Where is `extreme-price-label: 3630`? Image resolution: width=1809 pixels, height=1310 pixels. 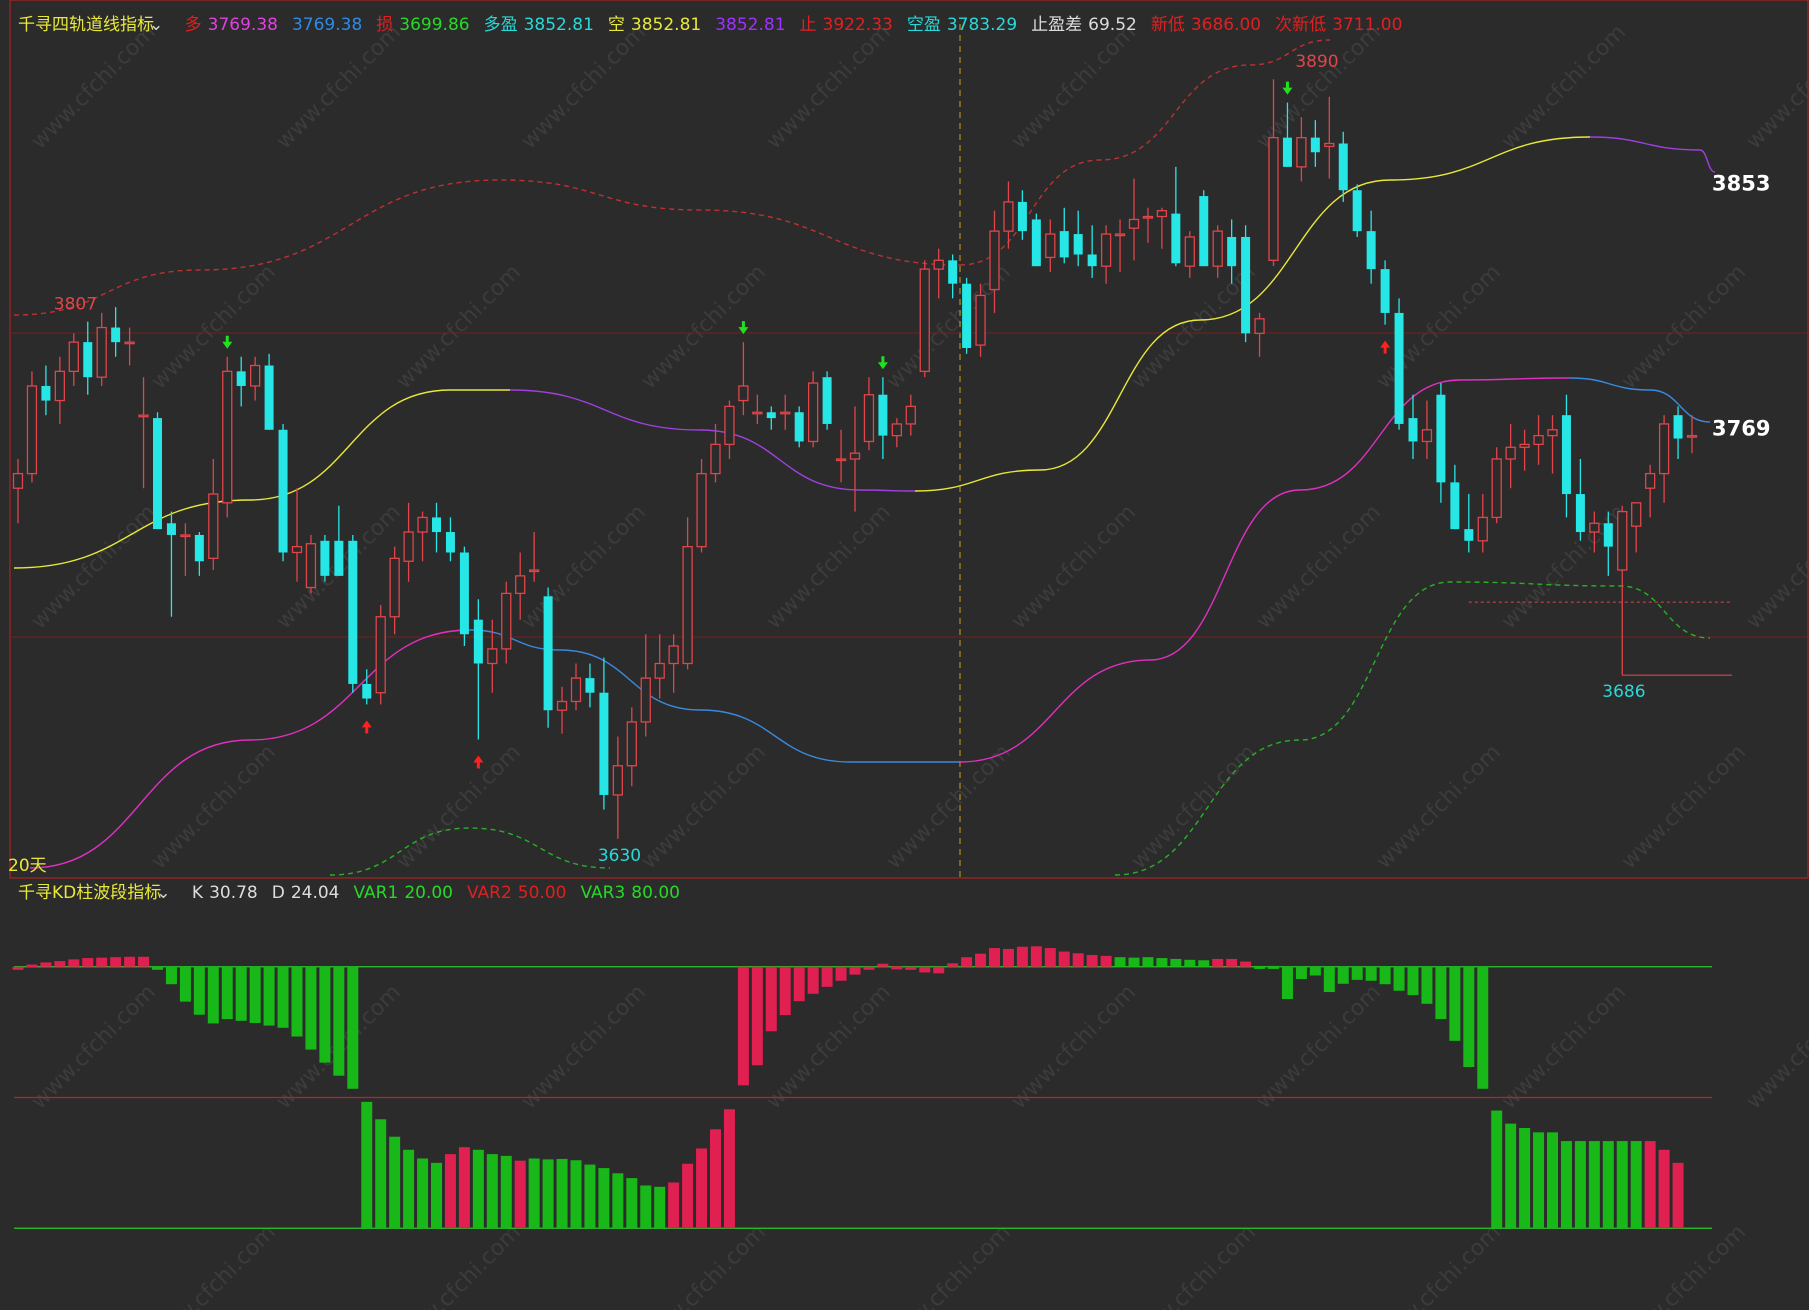 extreme-price-label: 3630 is located at coordinates (619, 856).